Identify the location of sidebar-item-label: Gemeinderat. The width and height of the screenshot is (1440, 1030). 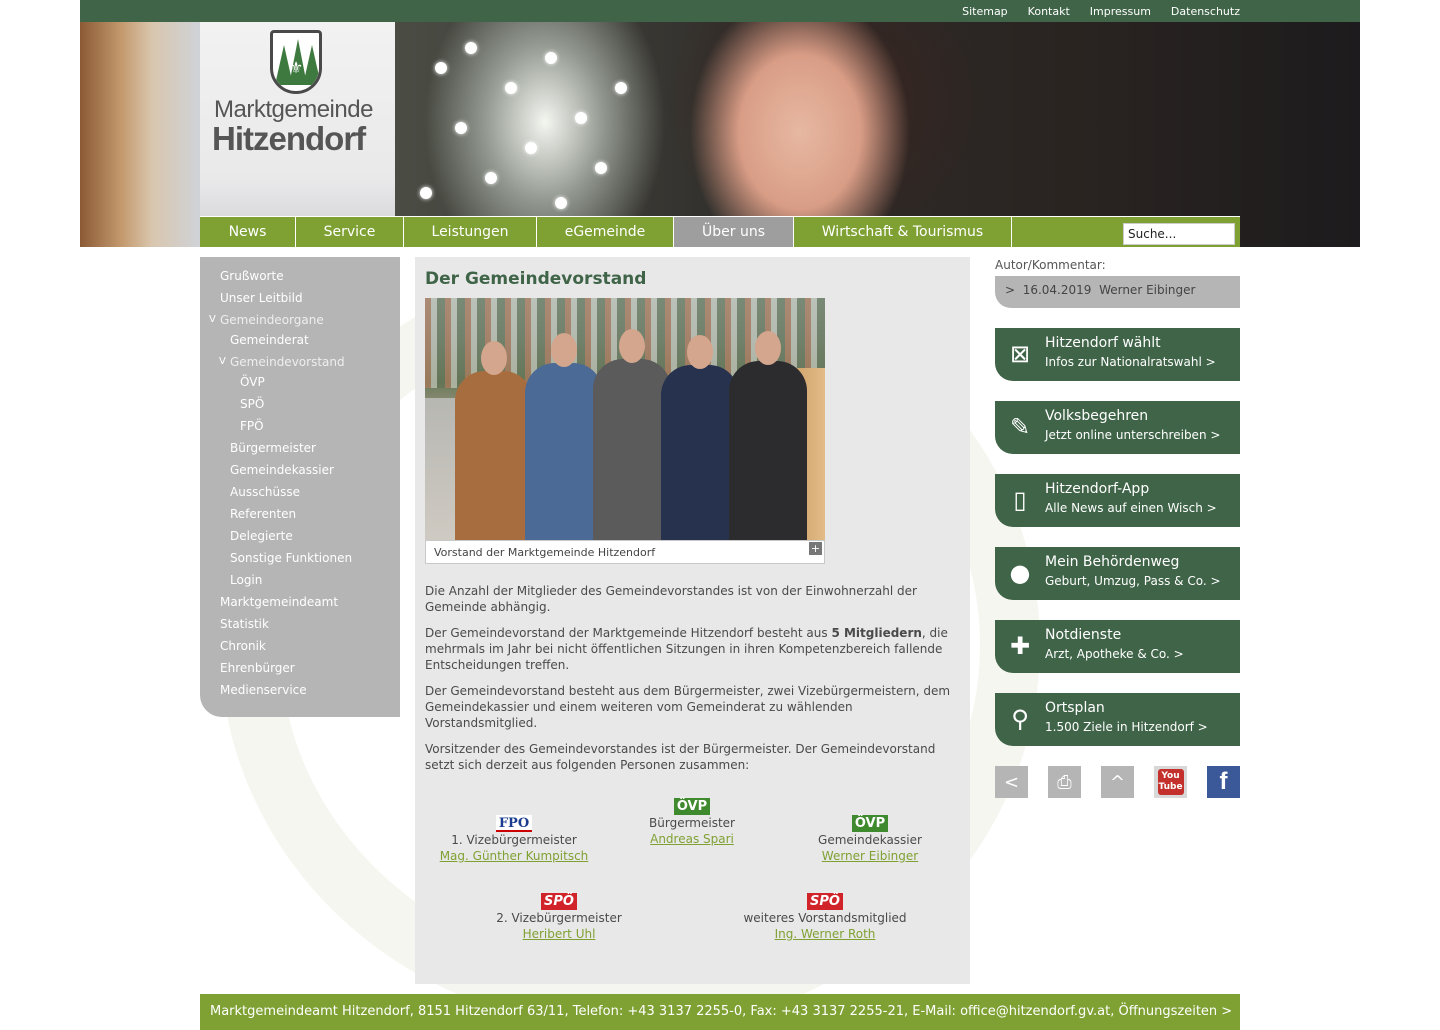
(269, 340).